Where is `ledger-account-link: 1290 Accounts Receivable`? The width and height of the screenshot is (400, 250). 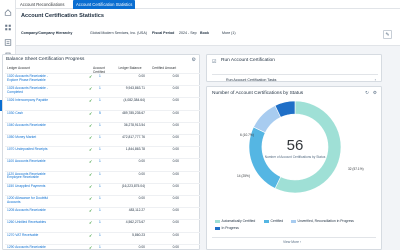 ledger-account-link: 1290 Accounts Receivable is located at coordinates (32, 247).